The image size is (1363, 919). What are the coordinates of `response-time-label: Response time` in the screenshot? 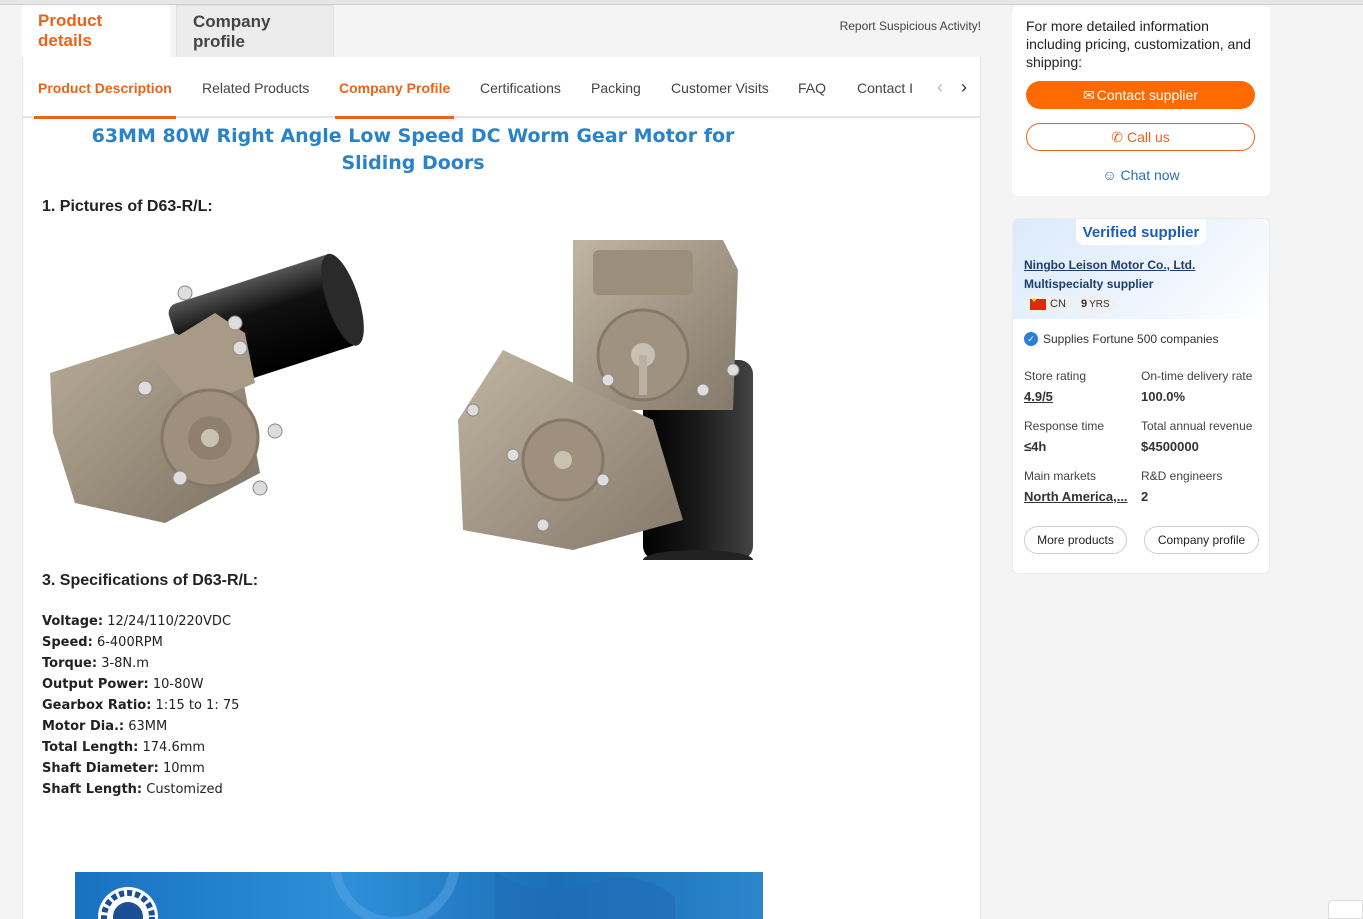 It's located at (1064, 426).